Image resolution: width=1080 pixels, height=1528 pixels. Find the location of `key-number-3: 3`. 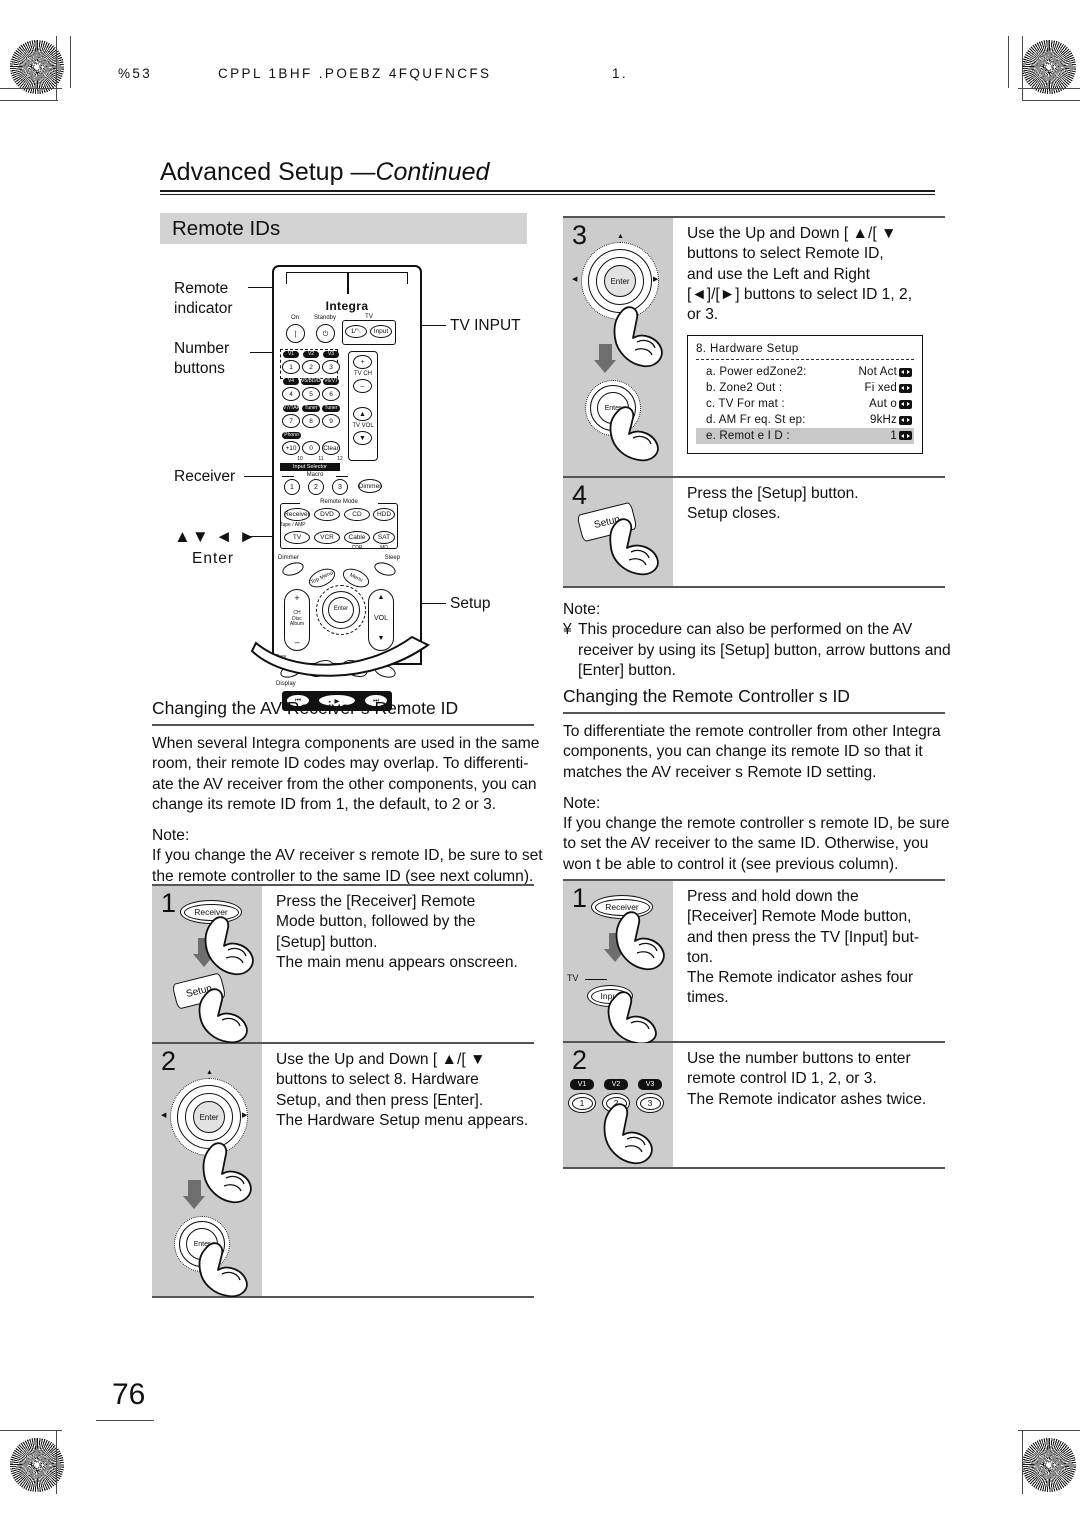

key-number-3: 3 is located at coordinates (331, 367).